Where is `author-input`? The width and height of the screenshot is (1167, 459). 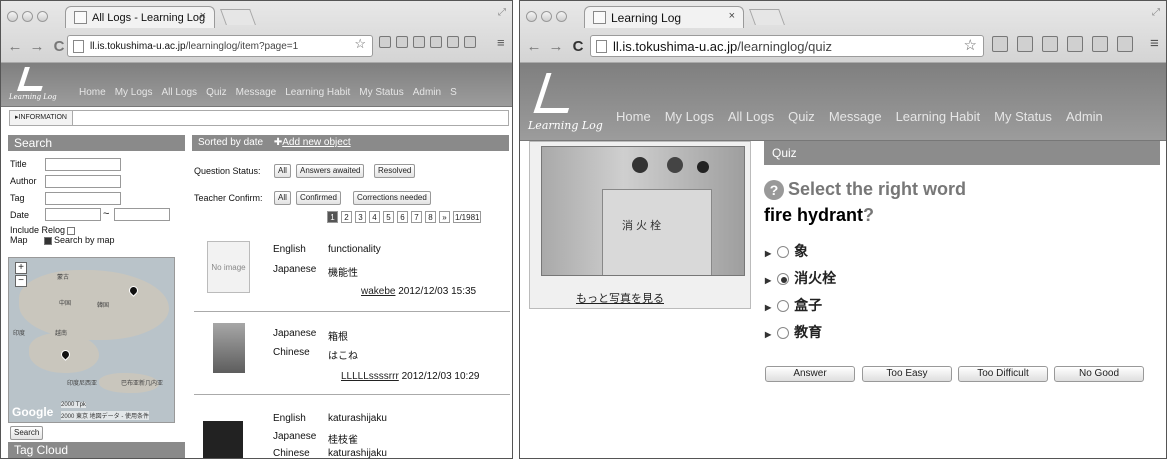
author-input is located at coordinates (83, 181).